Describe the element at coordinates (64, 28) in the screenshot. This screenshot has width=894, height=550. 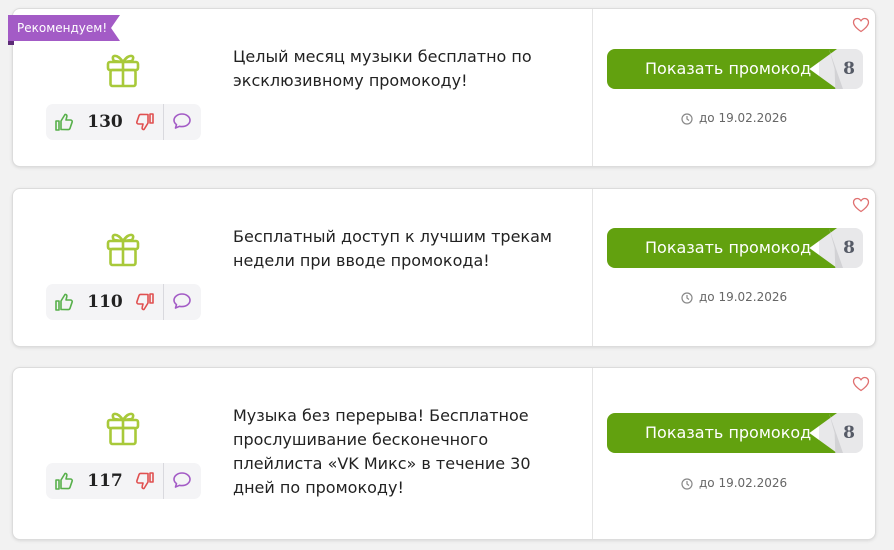
I see `recommended-badge: Рекомендуем!` at that location.